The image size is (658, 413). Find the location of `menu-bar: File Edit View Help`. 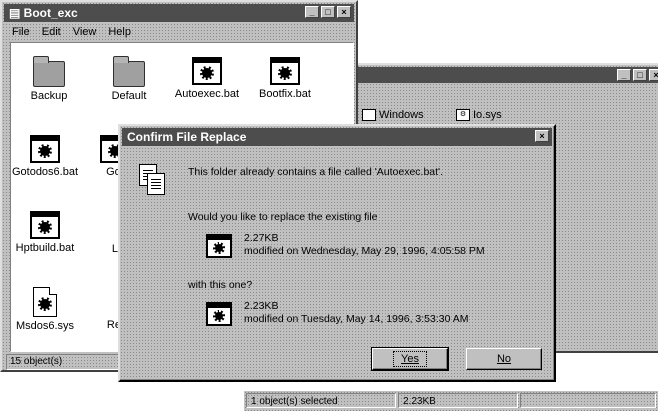

menu-bar: File Edit View Help is located at coordinates (68, 32).